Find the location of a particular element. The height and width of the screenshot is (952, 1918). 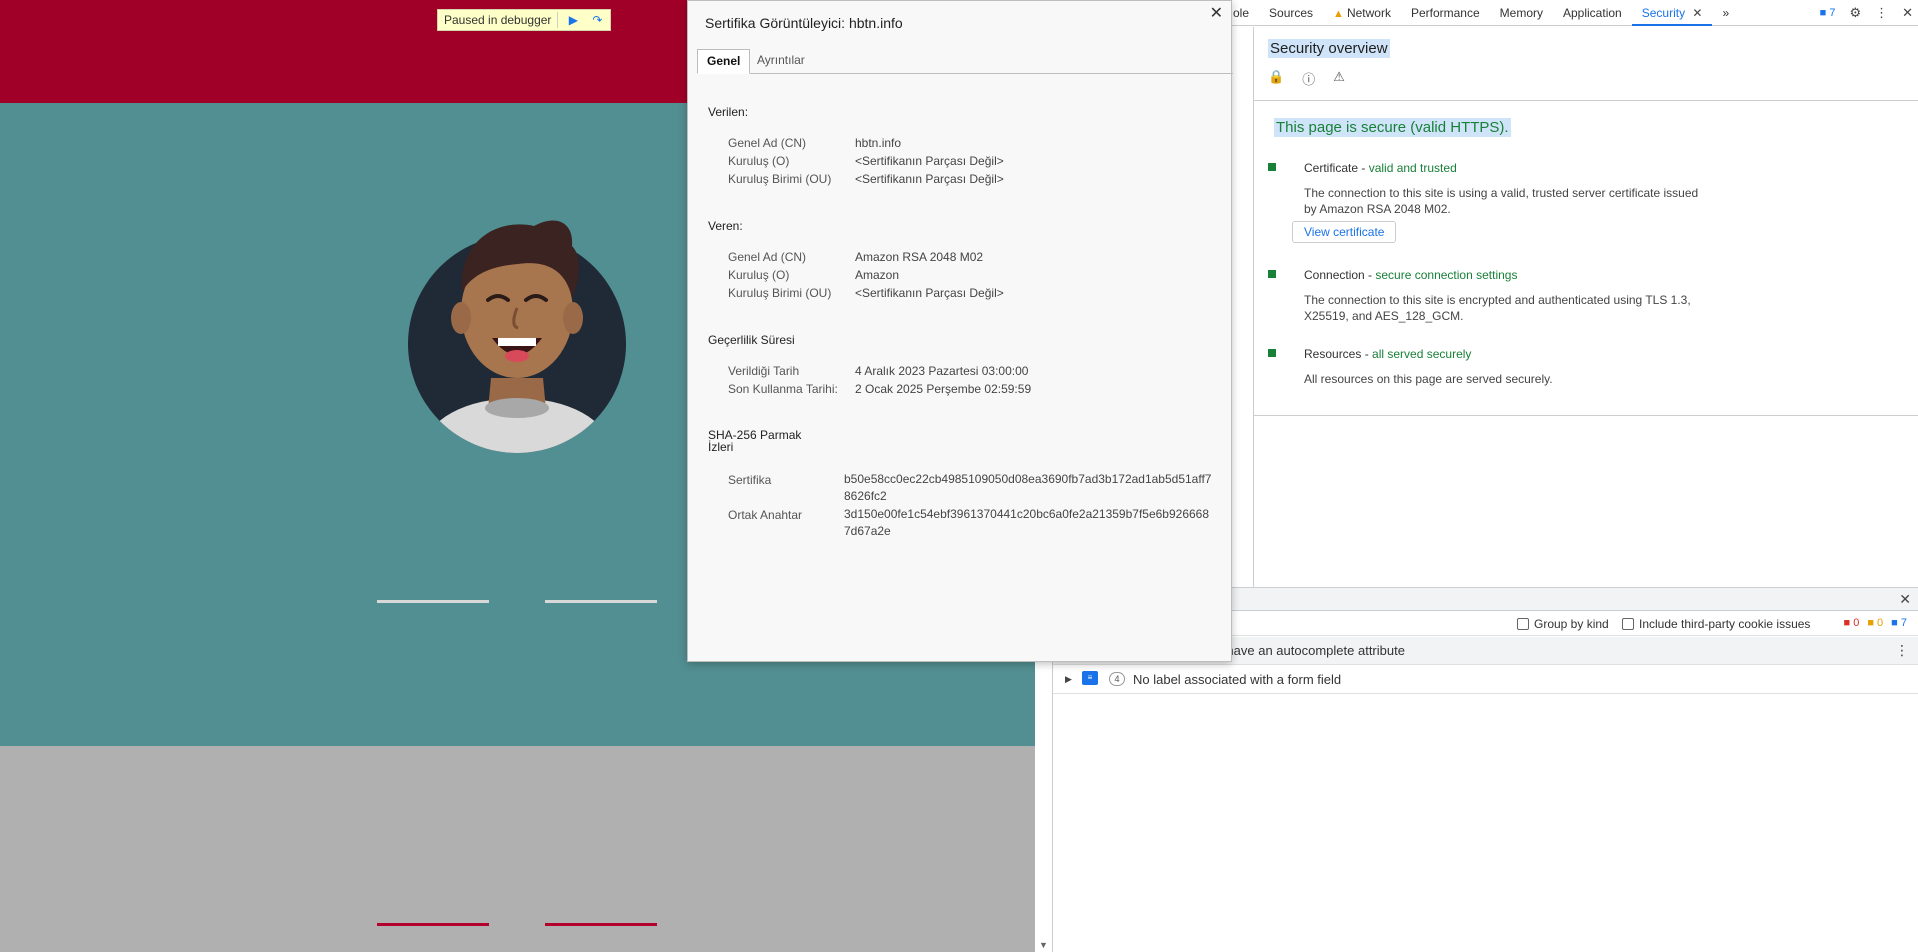

tab-label: Memory is located at coordinates (1521, 13).